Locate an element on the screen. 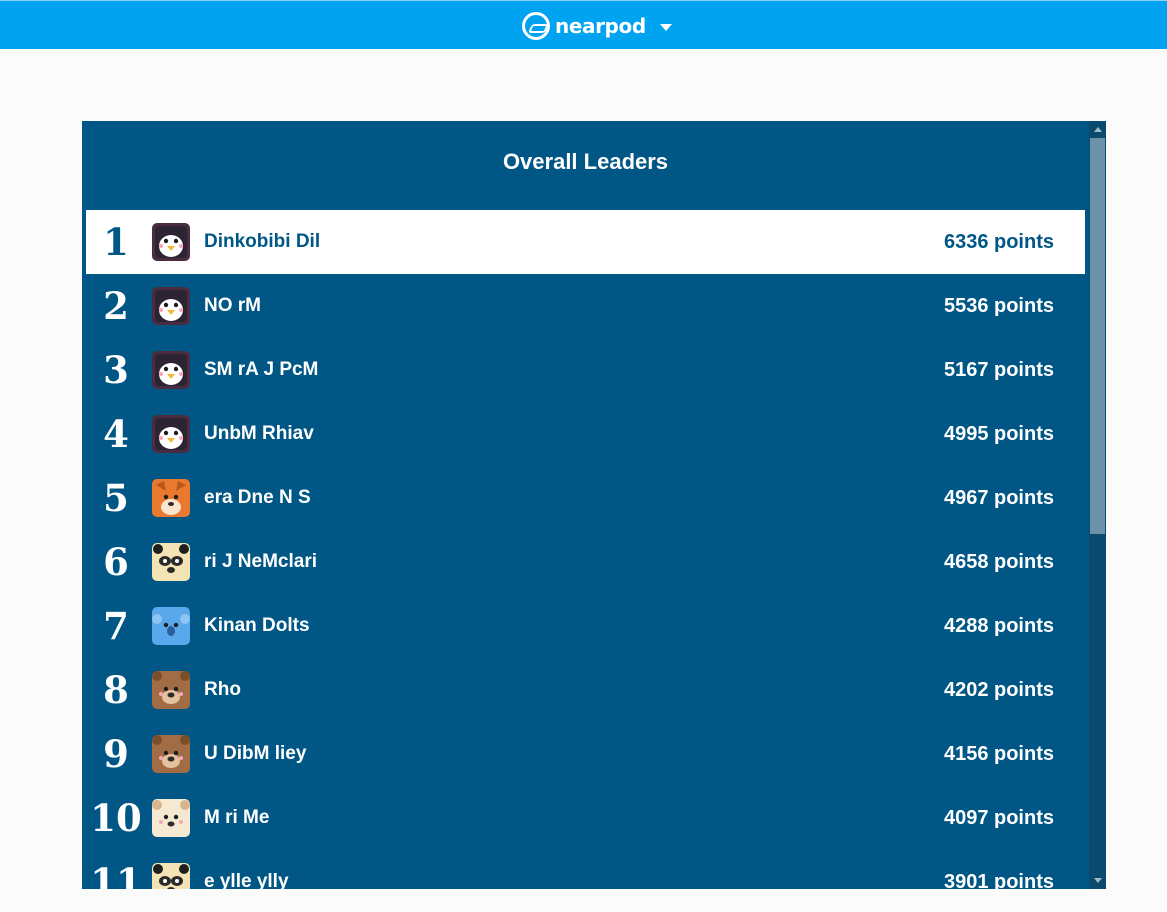 The width and height of the screenshot is (1167, 912). player-points: 4995 points is located at coordinates (998, 434).